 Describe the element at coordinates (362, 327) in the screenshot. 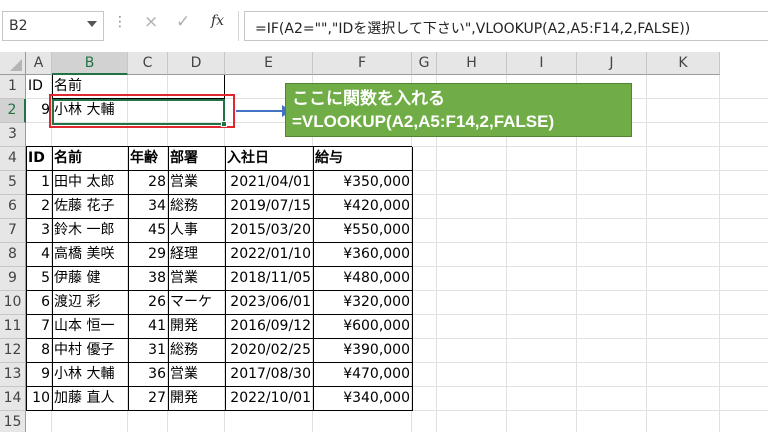

I see `table-cell: ¥600,000` at that location.